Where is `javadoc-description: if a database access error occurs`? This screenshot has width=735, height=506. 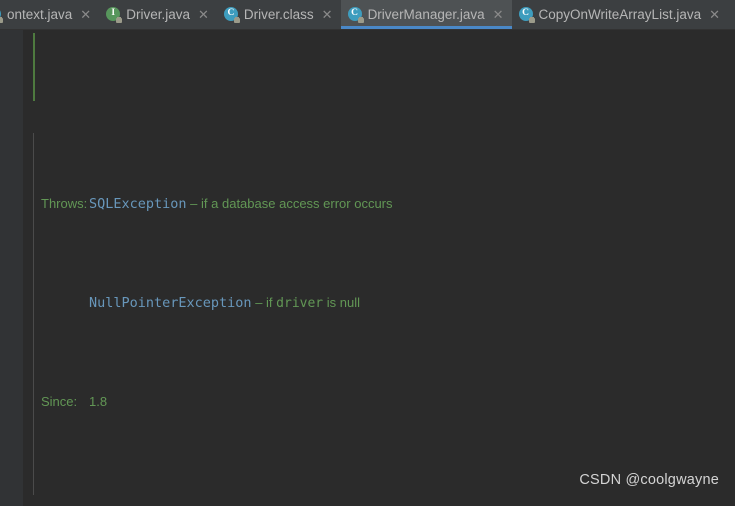 javadoc-description: if a database access error occurs is located at coordinates (297, 203).